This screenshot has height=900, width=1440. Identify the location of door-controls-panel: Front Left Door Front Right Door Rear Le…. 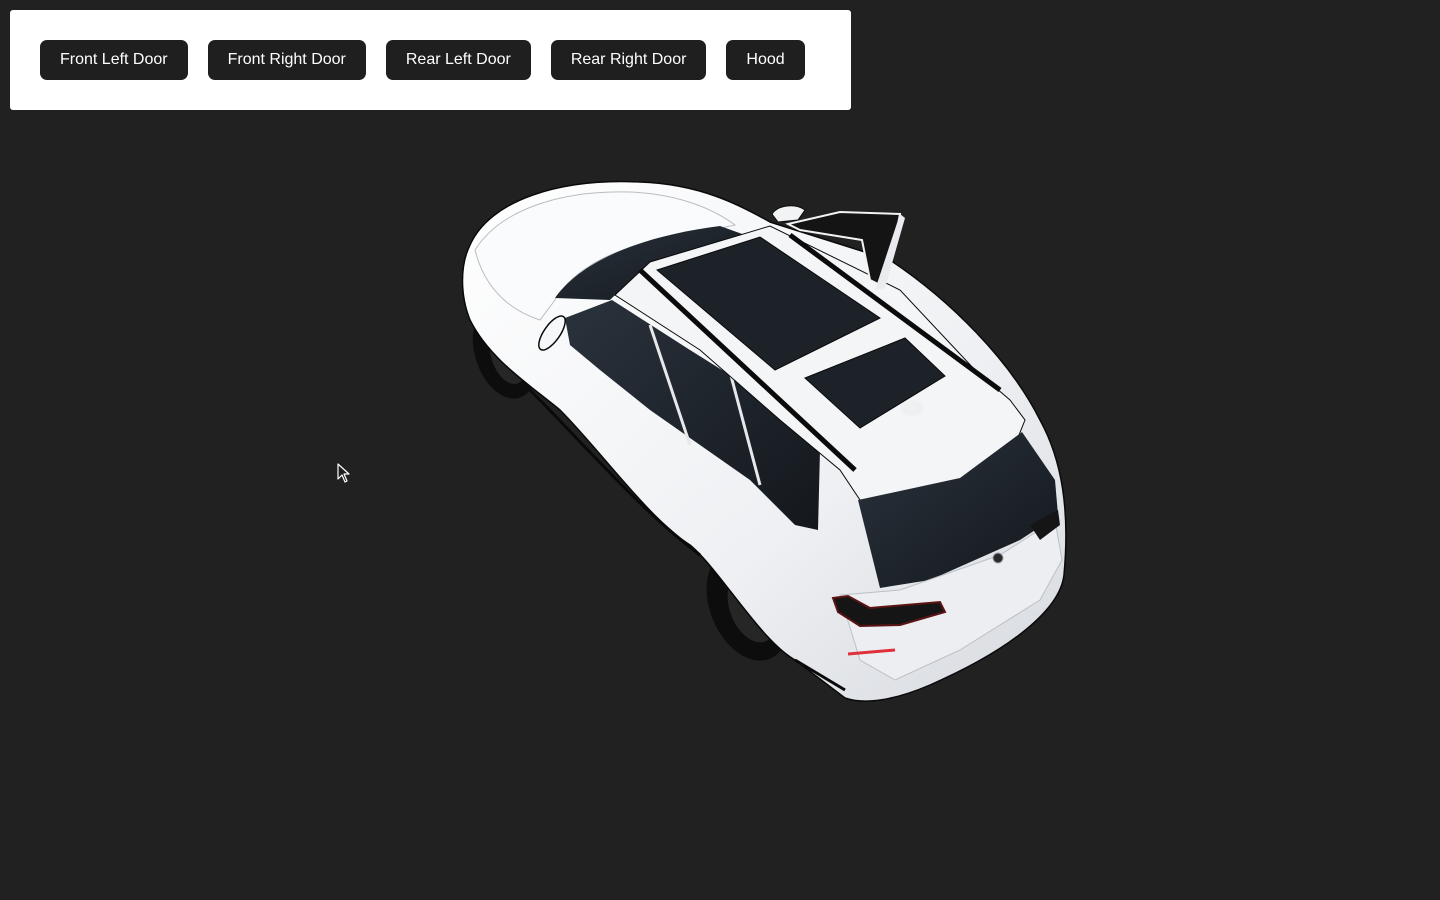
(430, 60).